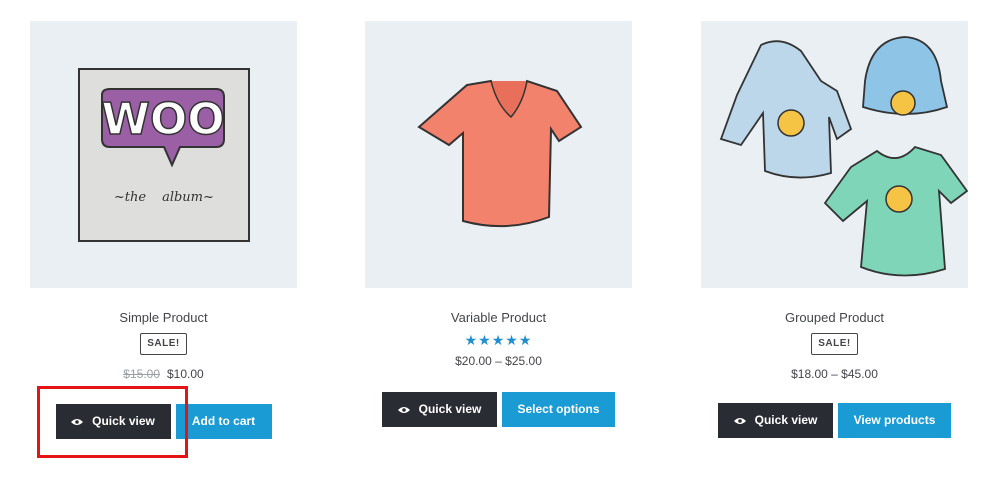 The height and width of the screenshot is (491, 1000). What do you see at coordinates (498, 340) in the screenshot?
I see `rating-stars: ★★★★★` at bounding box center [498, 340].